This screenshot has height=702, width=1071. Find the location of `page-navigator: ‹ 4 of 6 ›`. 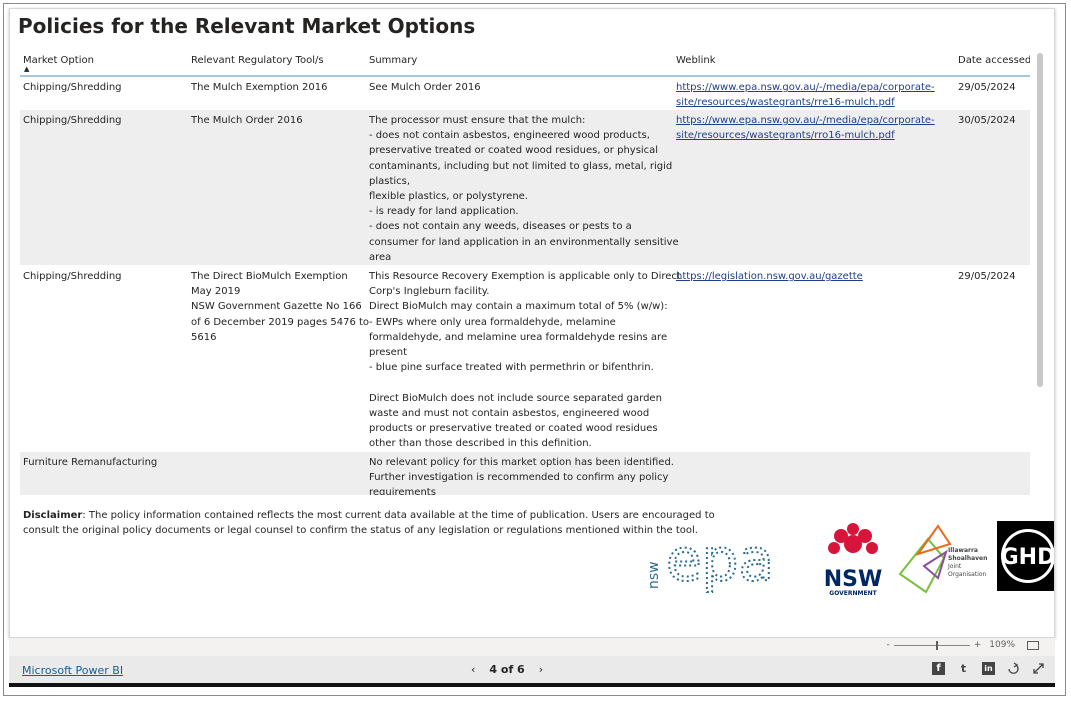

page-navigator: ‹ 4 of 6 › is located at coordinates (507, 669).